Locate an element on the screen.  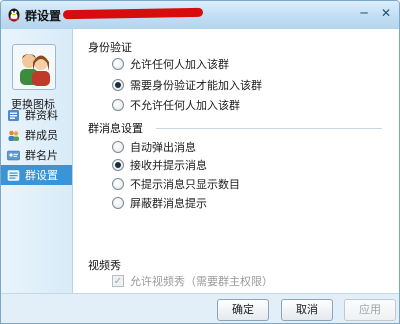
radio-label: 屏蔽群消息提示 is located at coordinates (168, 203).